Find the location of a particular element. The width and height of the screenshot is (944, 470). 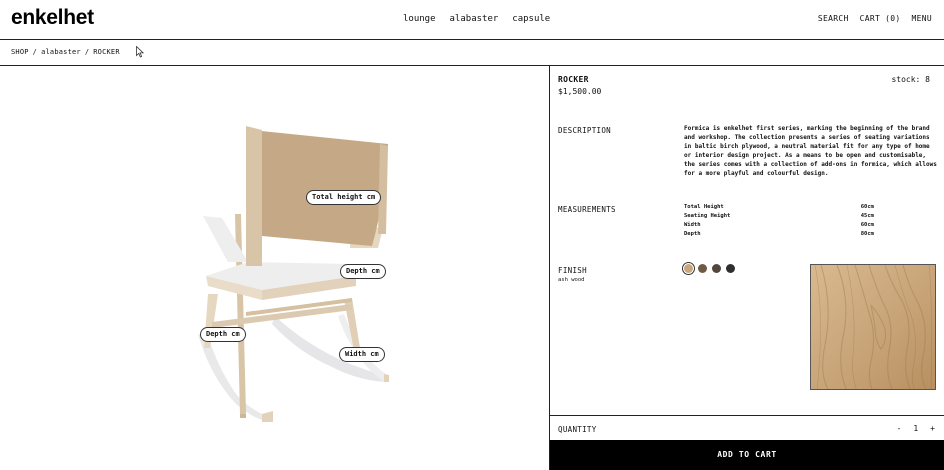

nav-item-alabaster: alabaster is located at coordinates (474, 19).